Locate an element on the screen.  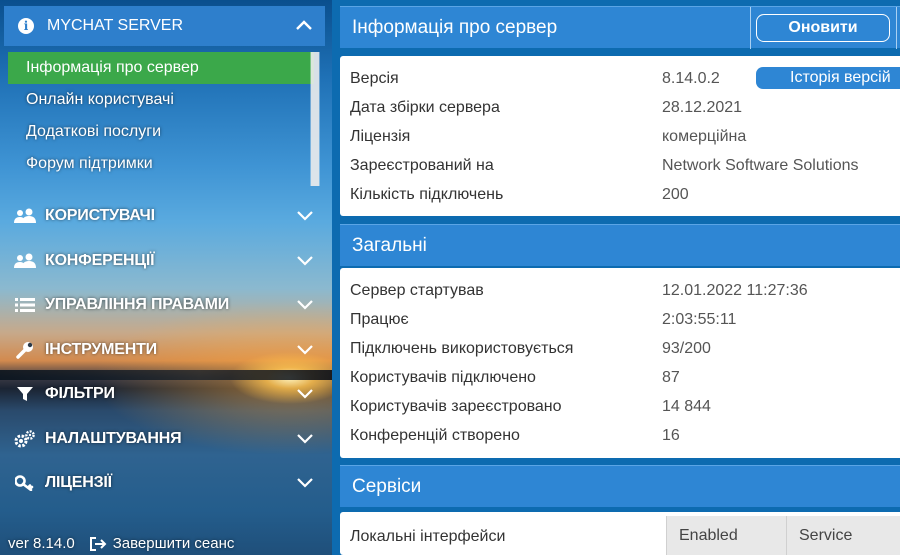
sidebar-header-title: MYCHAT SERVER is located at coordinates (115, 25).